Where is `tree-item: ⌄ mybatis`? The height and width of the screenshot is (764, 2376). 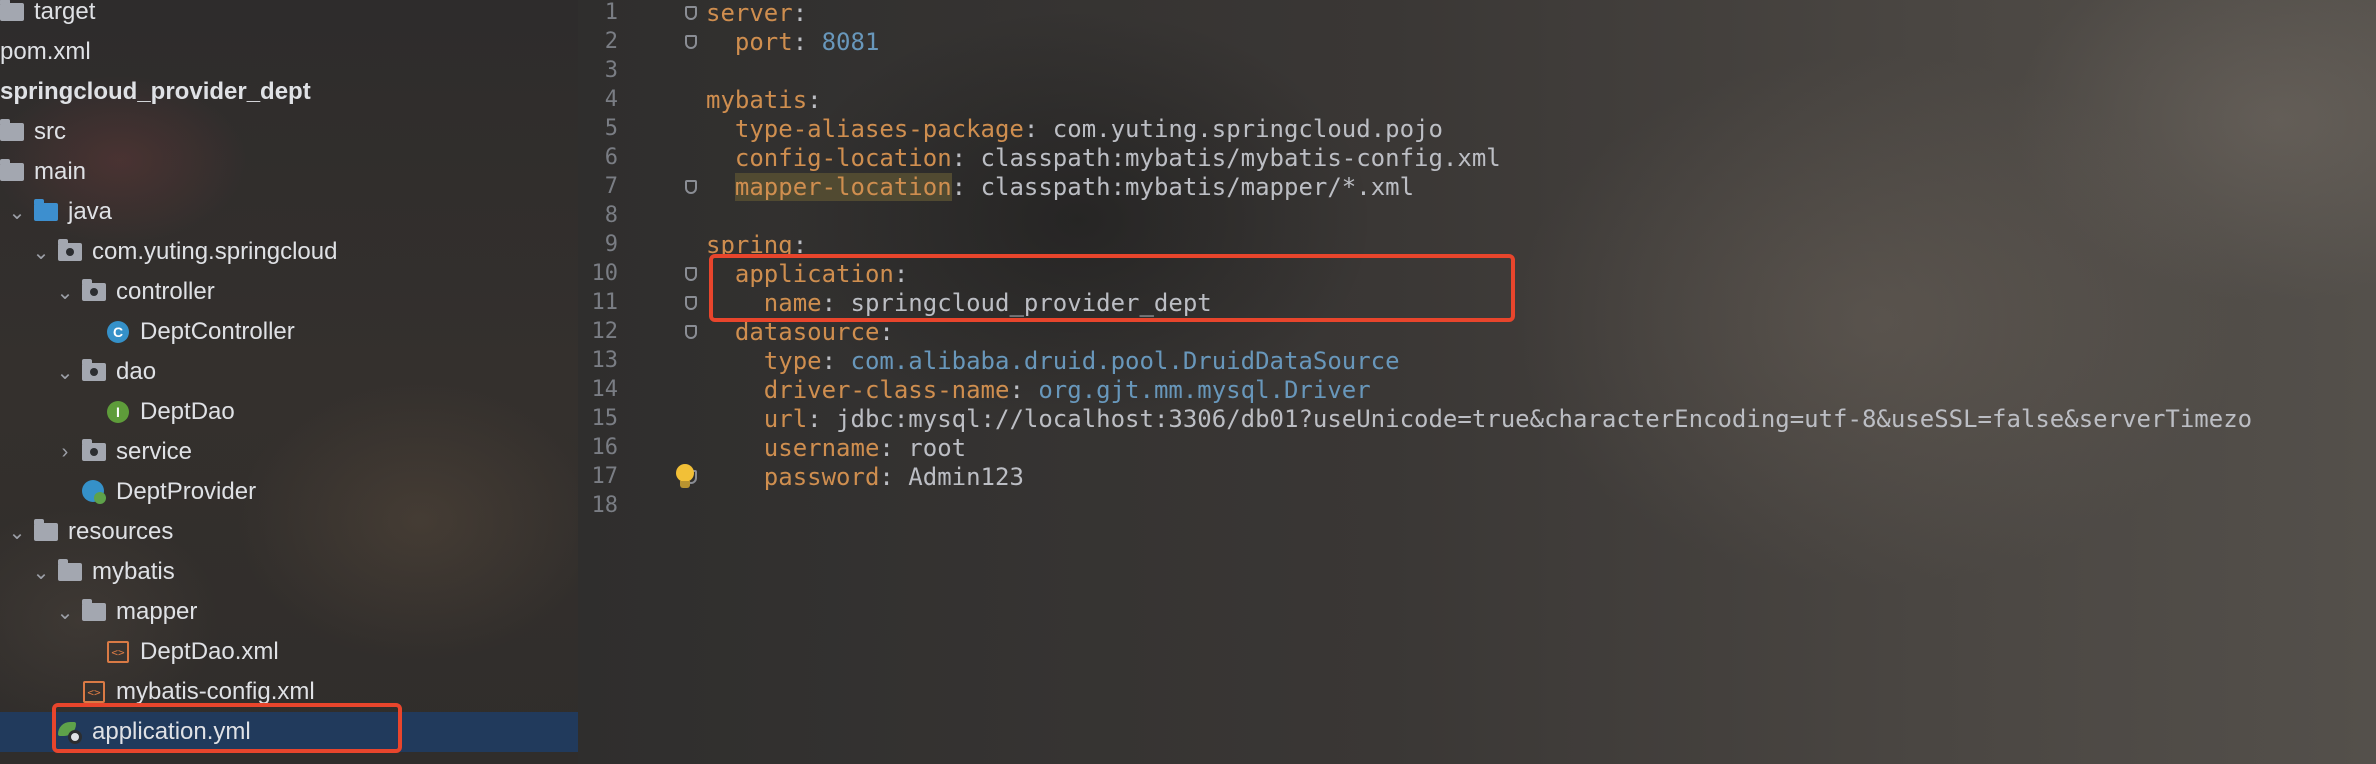 tree-item: ⌄ mybatis is located at coordinates (289, 572).